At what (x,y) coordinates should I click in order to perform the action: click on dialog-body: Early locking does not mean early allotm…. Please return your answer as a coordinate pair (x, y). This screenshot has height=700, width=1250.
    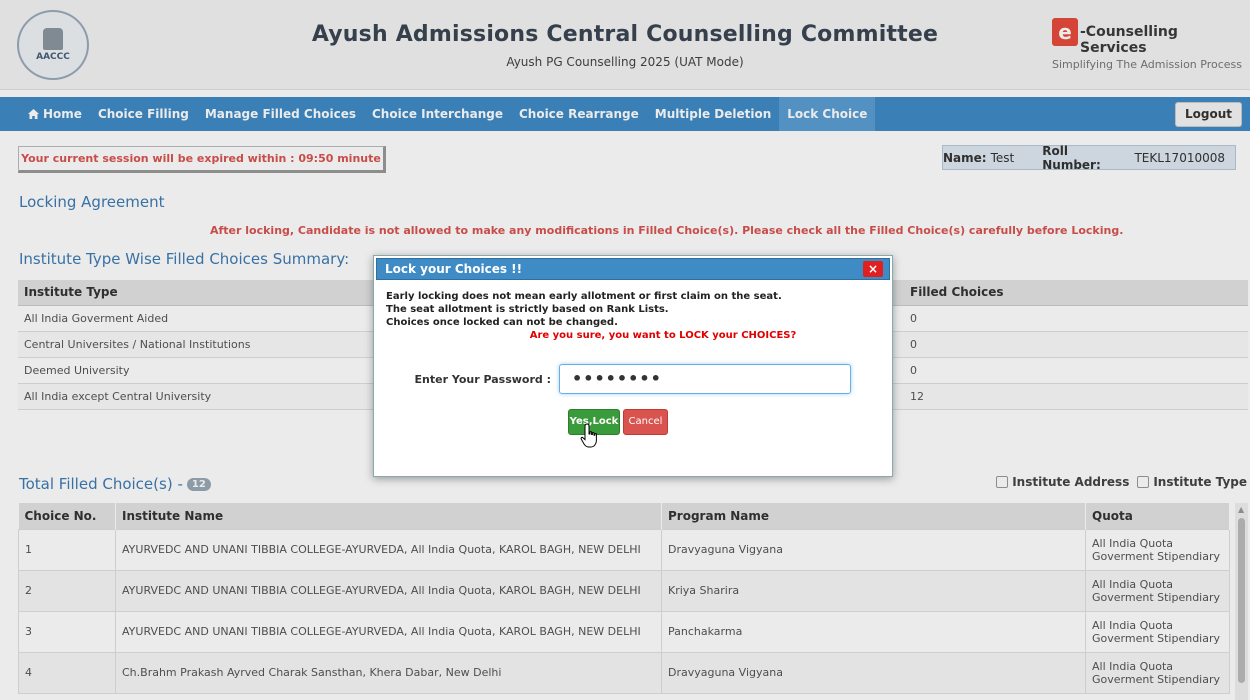
    Looking at the image, I should click on (633, 312).